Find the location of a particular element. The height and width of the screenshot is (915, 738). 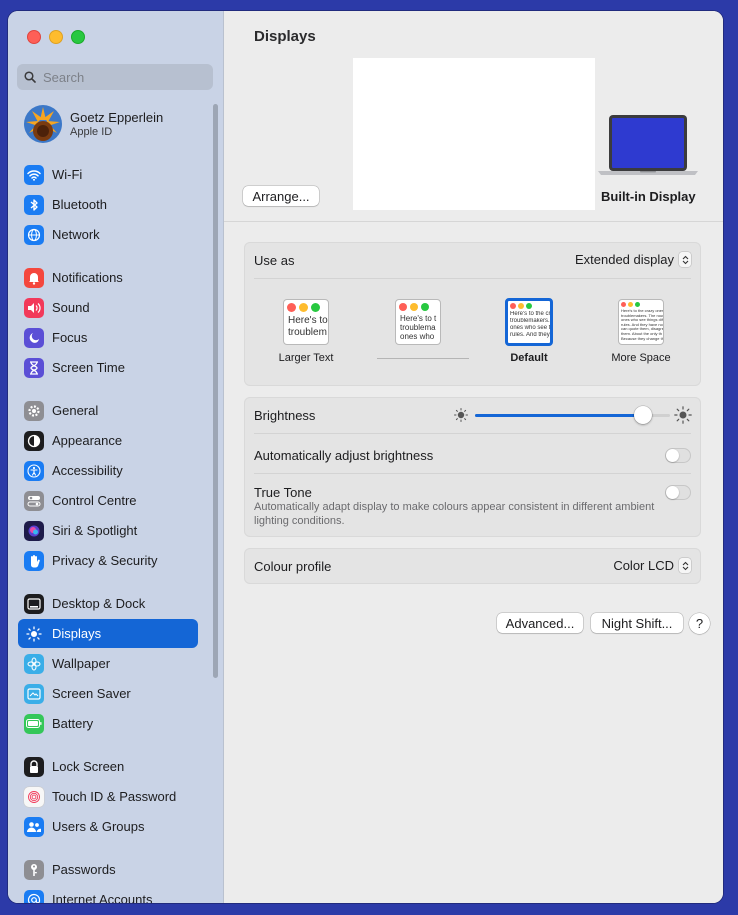

laptop-icon is located at coordinates (648, 147).